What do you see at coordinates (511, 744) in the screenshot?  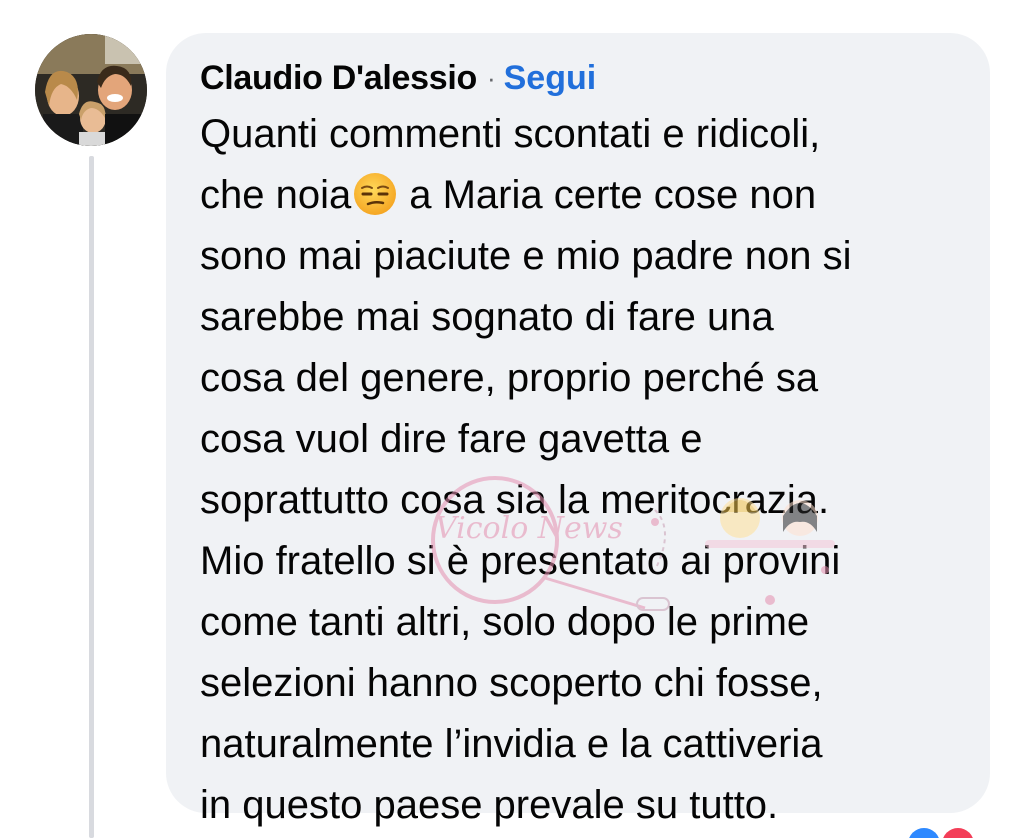 I see `comment-line: naturalmente l’invidia e la cattiveria` at bounding box center [511, 744].